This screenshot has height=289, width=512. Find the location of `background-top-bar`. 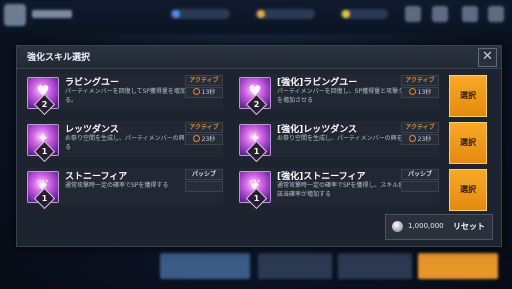

background-top-bar is located at coordinates (256, 17).